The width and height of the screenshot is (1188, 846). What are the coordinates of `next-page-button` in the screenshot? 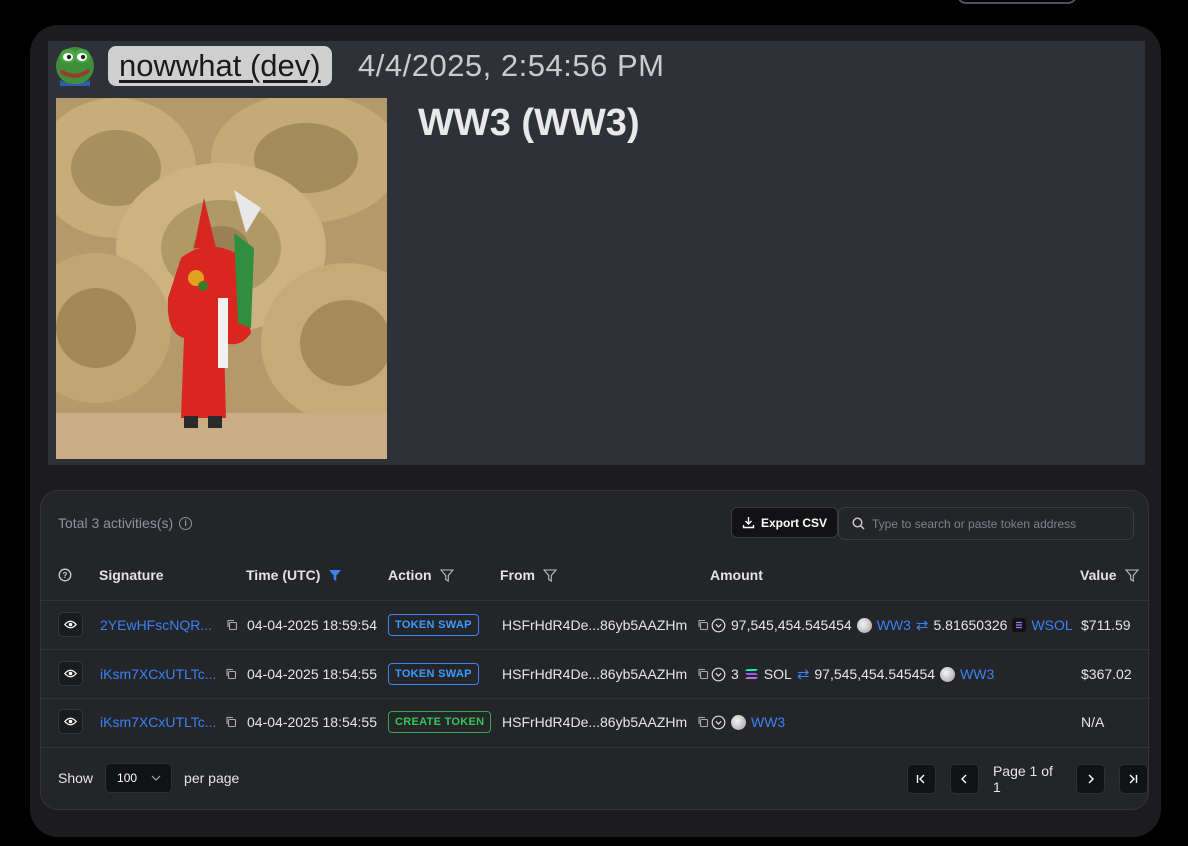 It's located at (1090, 779).